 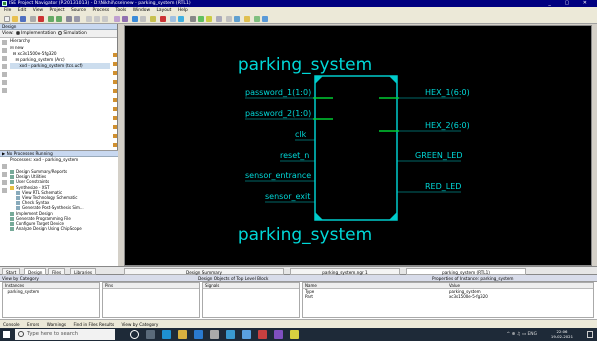 I want to click on tab-rtl-1: parking_system.ngr 1, so click(x=345, y=271).